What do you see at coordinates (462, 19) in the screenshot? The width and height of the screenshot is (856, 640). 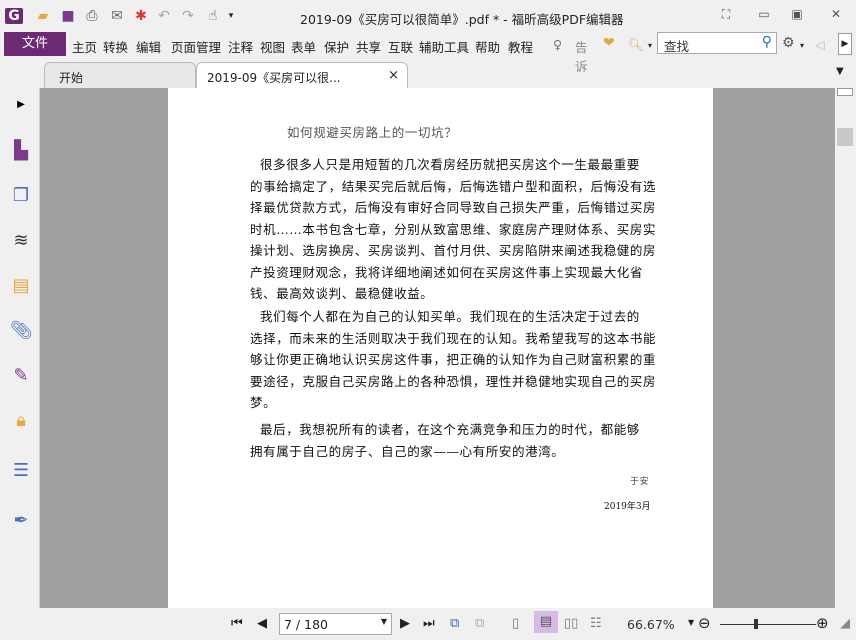 I see `window-title: 2019-09《买房可以很简单》.pdf * - 福昕高级PDF编辑器` at bounding box center [462, 19].